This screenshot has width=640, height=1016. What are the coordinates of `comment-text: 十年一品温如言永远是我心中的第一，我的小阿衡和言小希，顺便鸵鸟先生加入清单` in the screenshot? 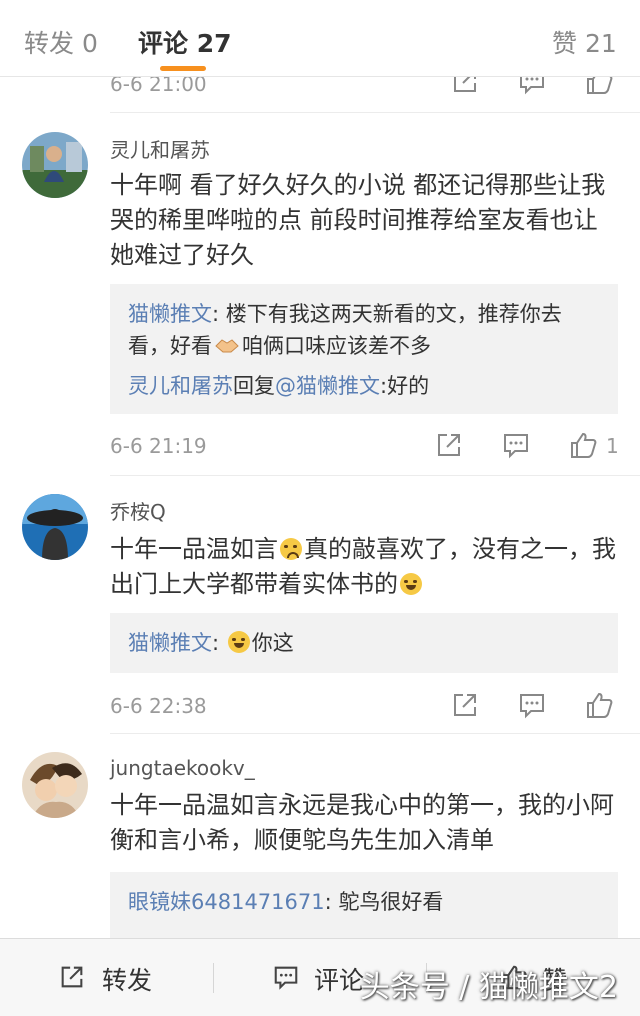 It's located at (362, 822).